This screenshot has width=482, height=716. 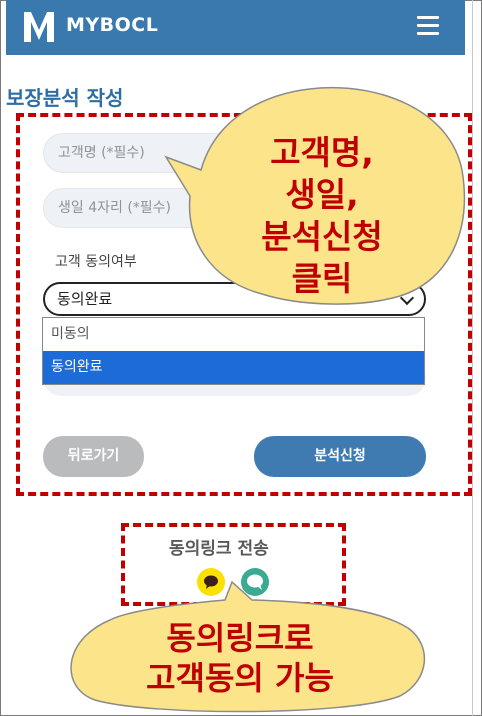 What do you see at coordinates (240, 658) in the screenshot?
I see `callout-2-text: 동의링크로 고객동의 가능` at bounding box center [240, 658].